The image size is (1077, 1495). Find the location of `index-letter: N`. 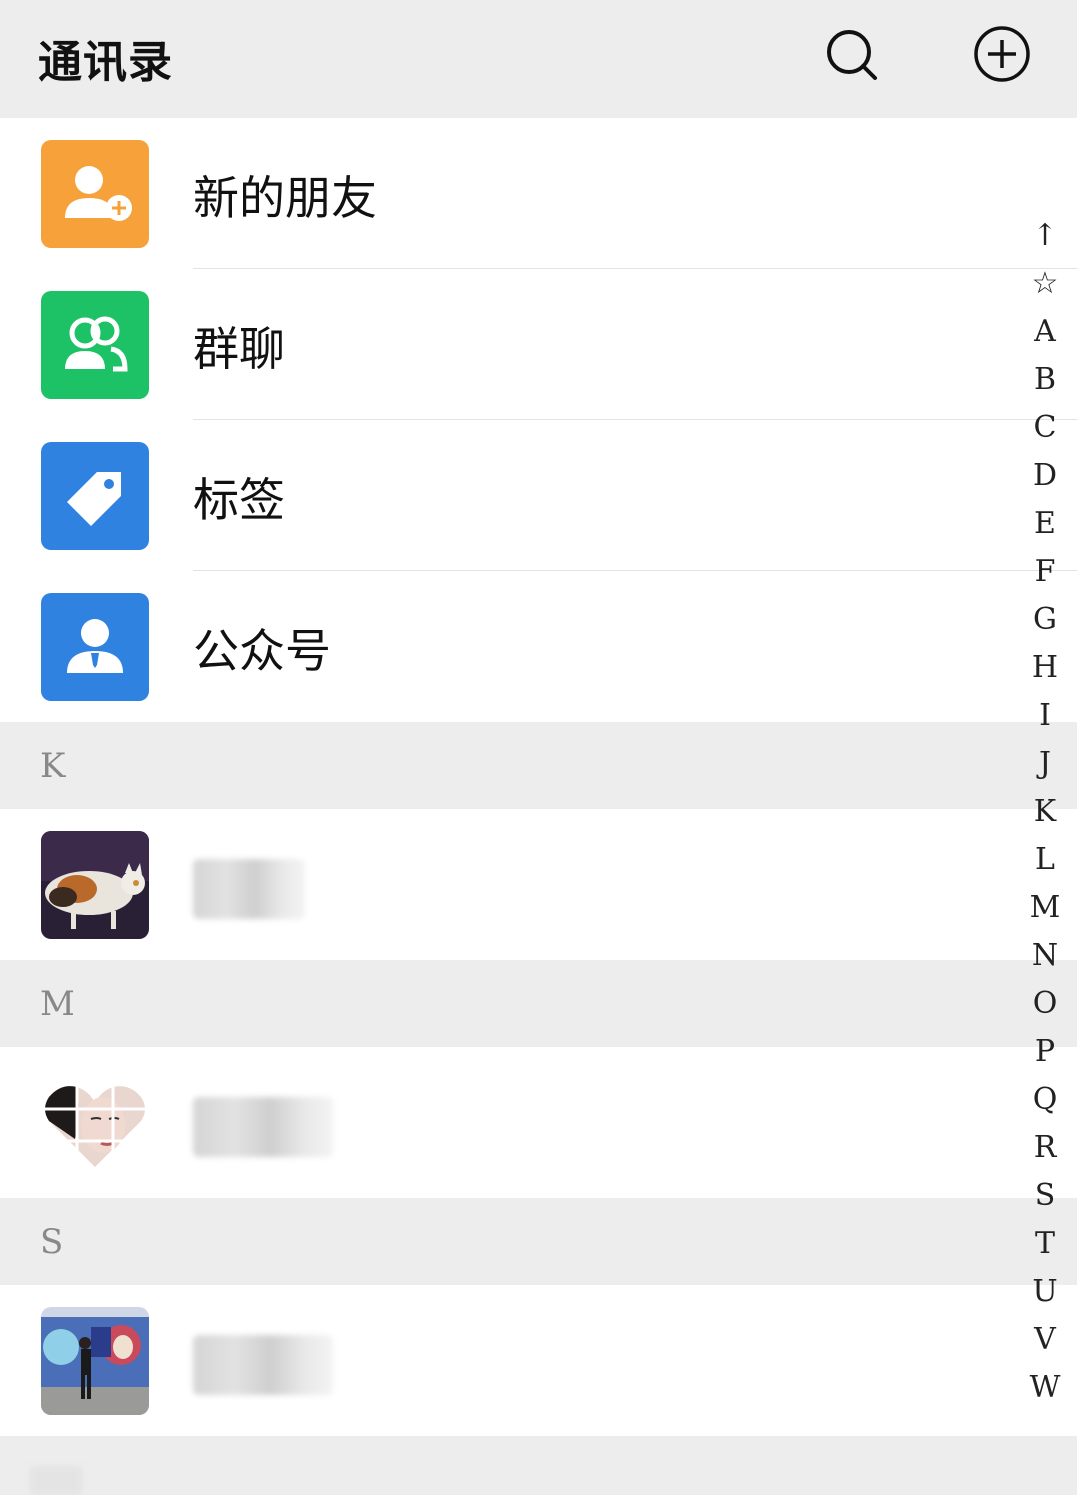

index-letter: N is located at coordinates (1045, 956).